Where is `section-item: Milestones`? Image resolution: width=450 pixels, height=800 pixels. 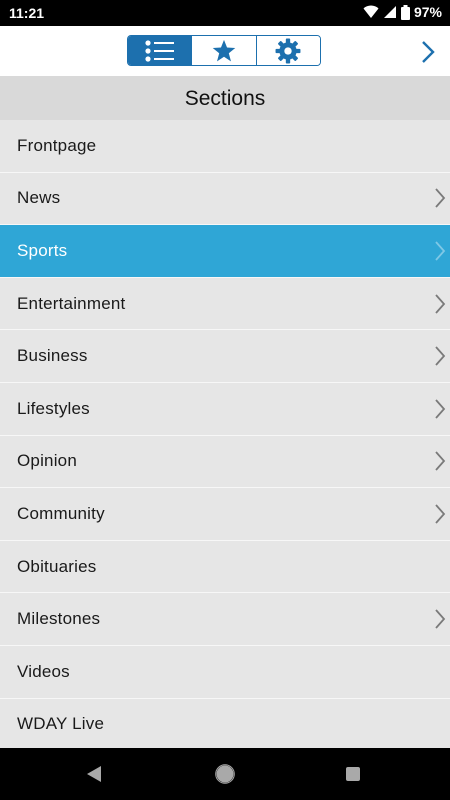 section-item: Milestones is located at coordinates (225, 619).